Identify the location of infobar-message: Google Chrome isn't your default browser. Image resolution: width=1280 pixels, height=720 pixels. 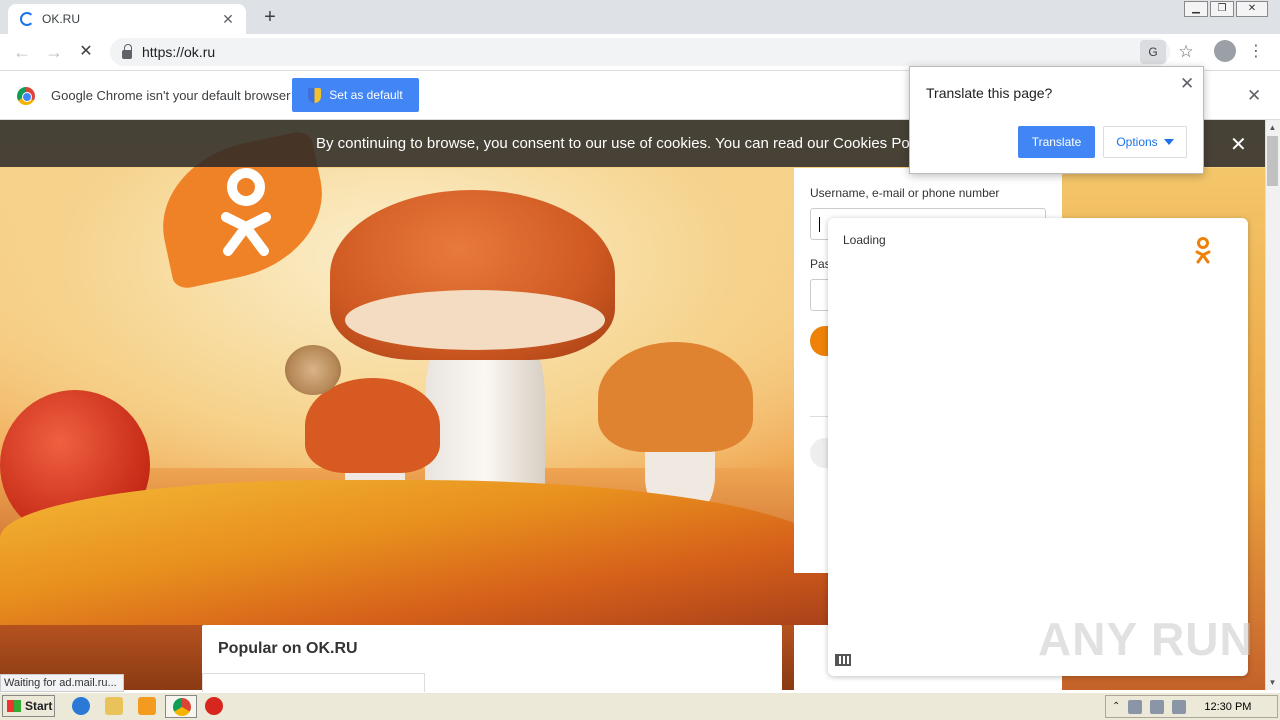
(171, 95).